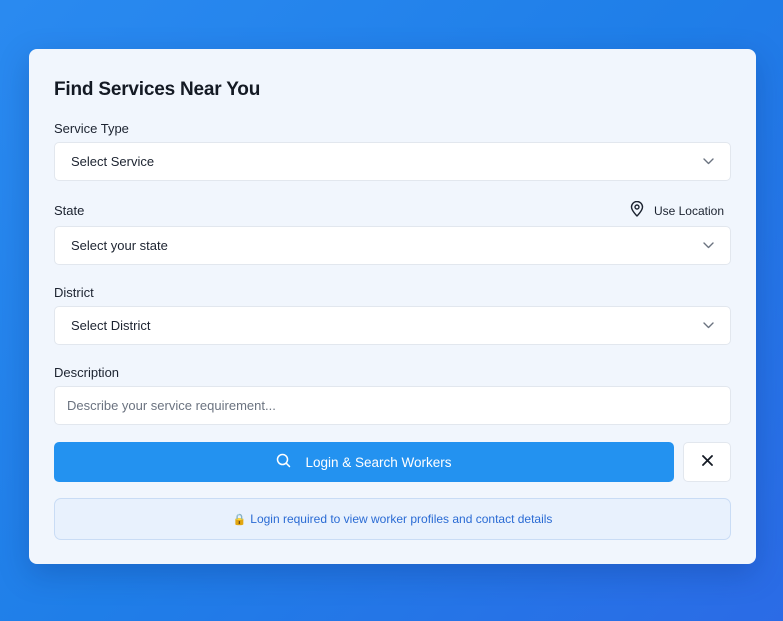 The image size is (783, 621). I want to click on card-title: Find Services Near You, so click(157, 89).